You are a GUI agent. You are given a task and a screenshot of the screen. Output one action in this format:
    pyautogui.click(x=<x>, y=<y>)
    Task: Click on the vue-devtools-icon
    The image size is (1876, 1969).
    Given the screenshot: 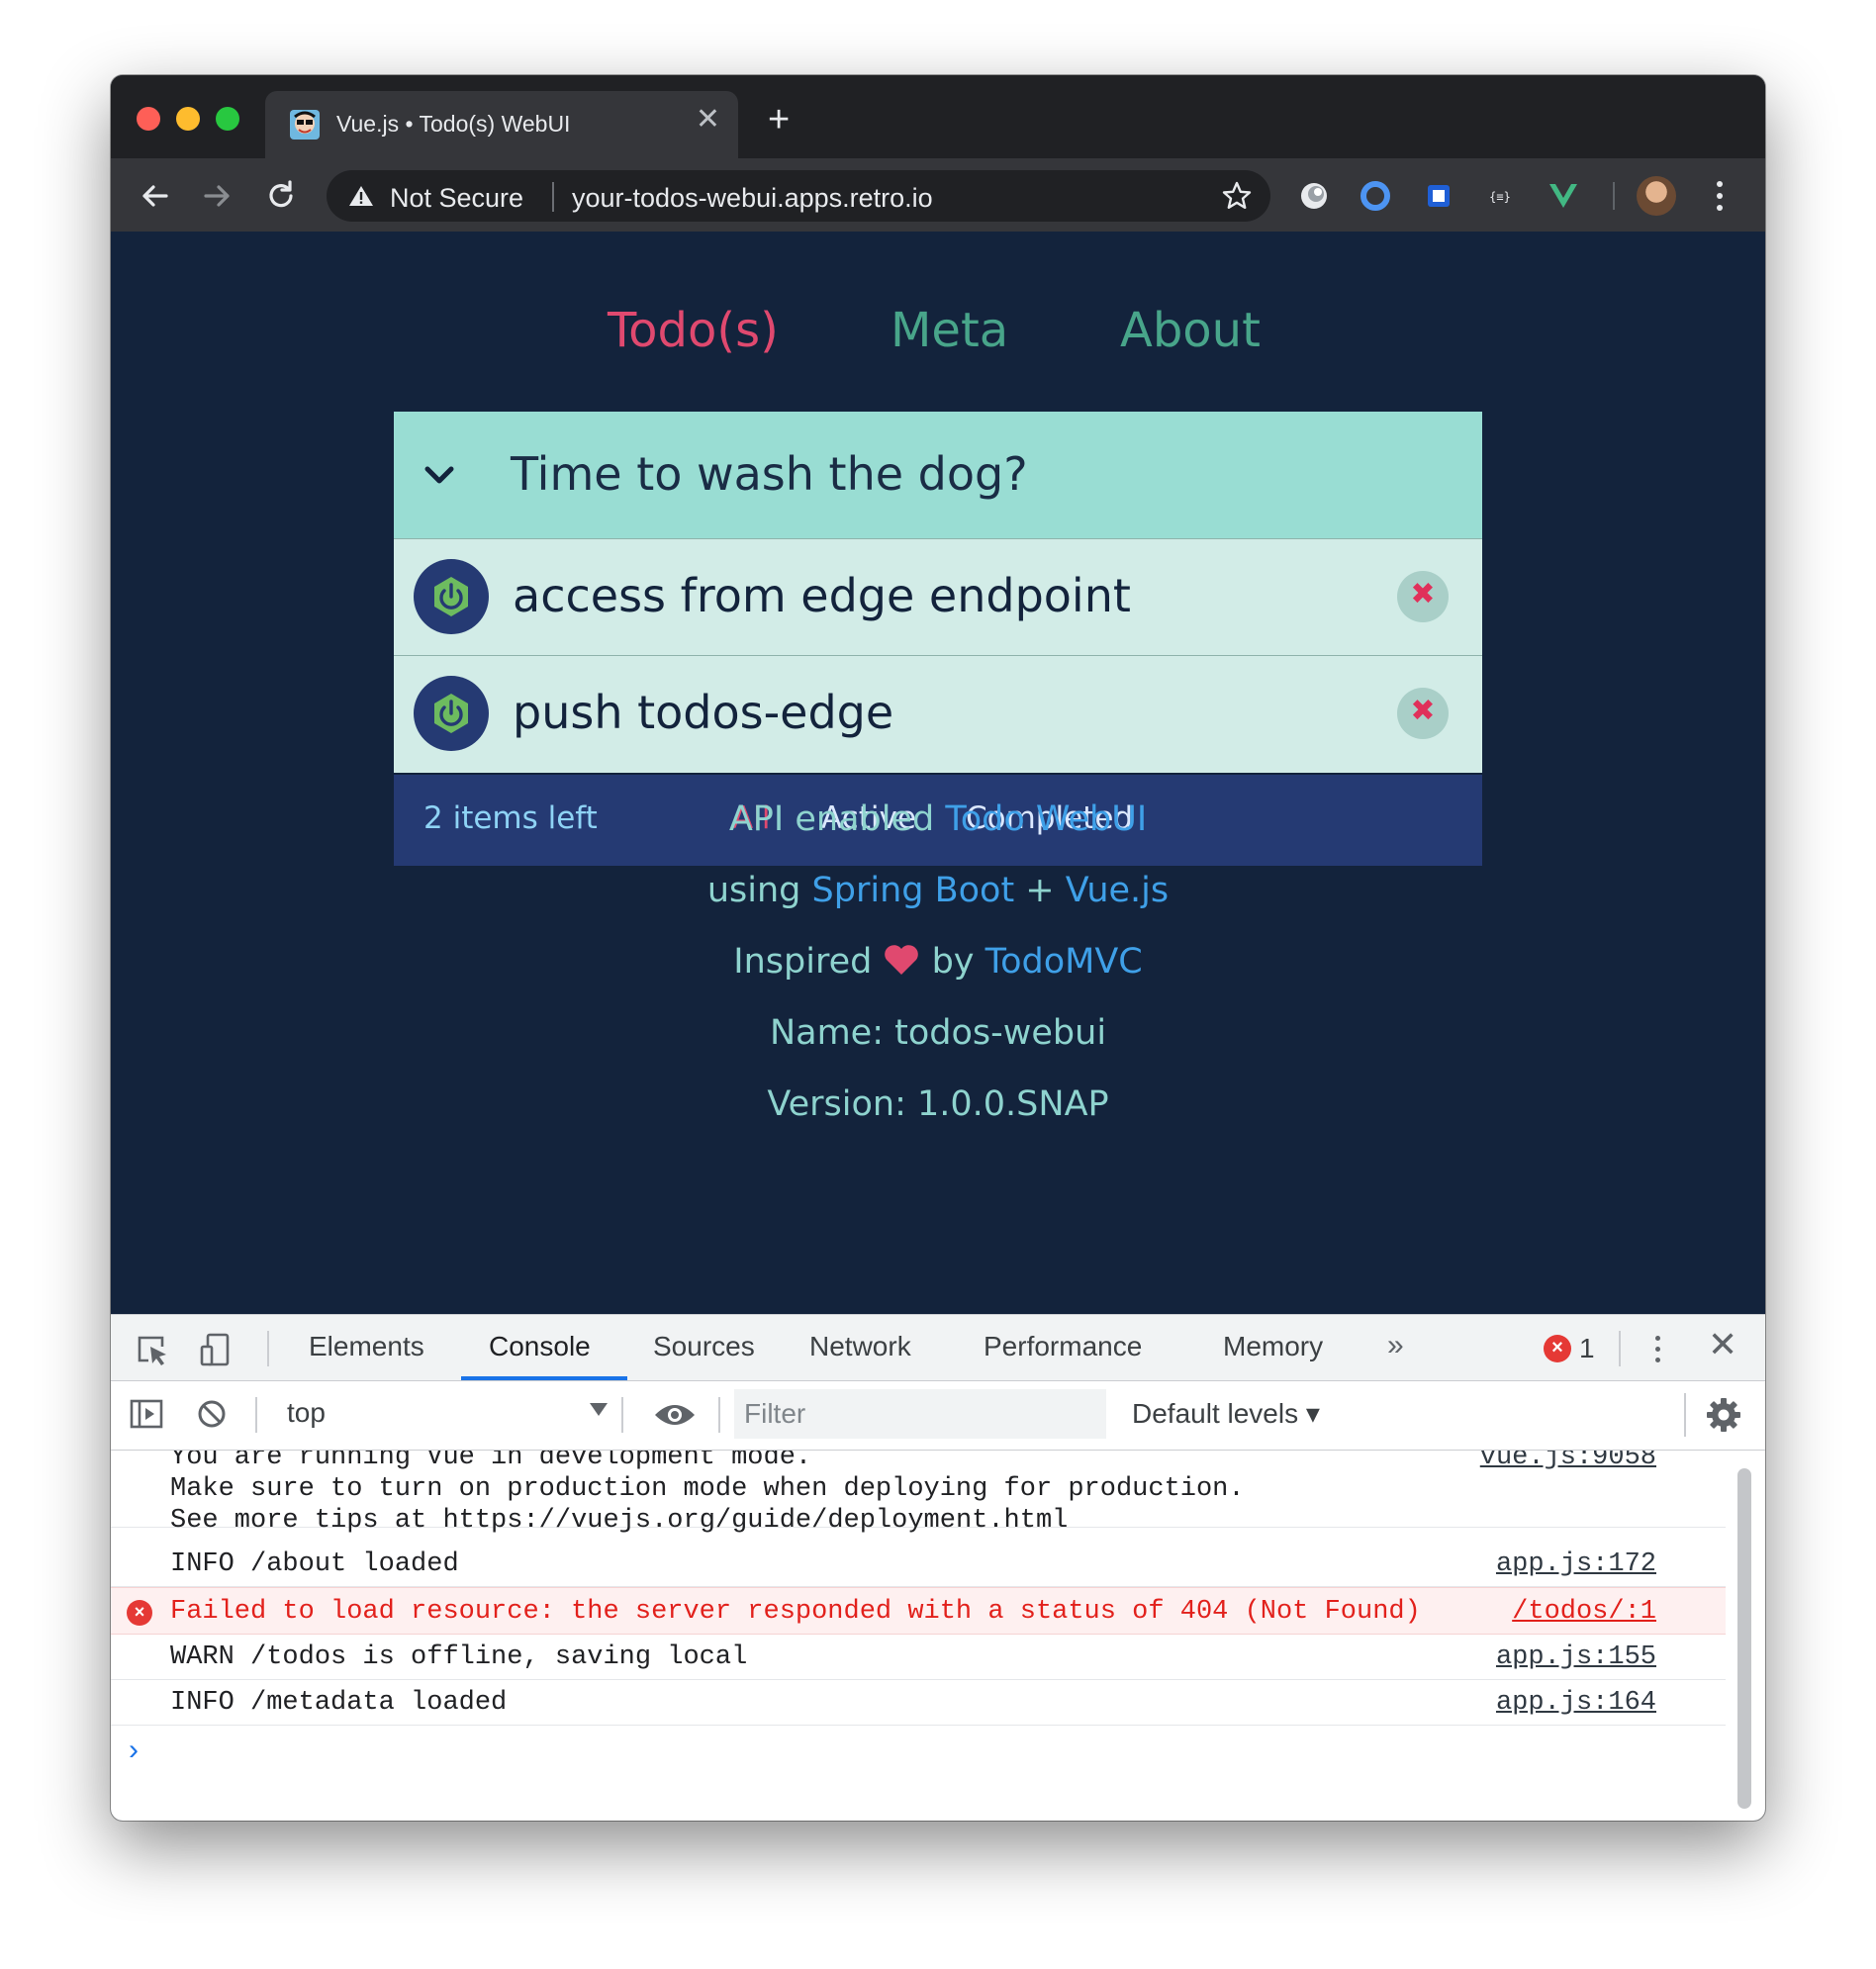 What is the action you would take?
    pyautogui.click(x=1563, y=196)
    